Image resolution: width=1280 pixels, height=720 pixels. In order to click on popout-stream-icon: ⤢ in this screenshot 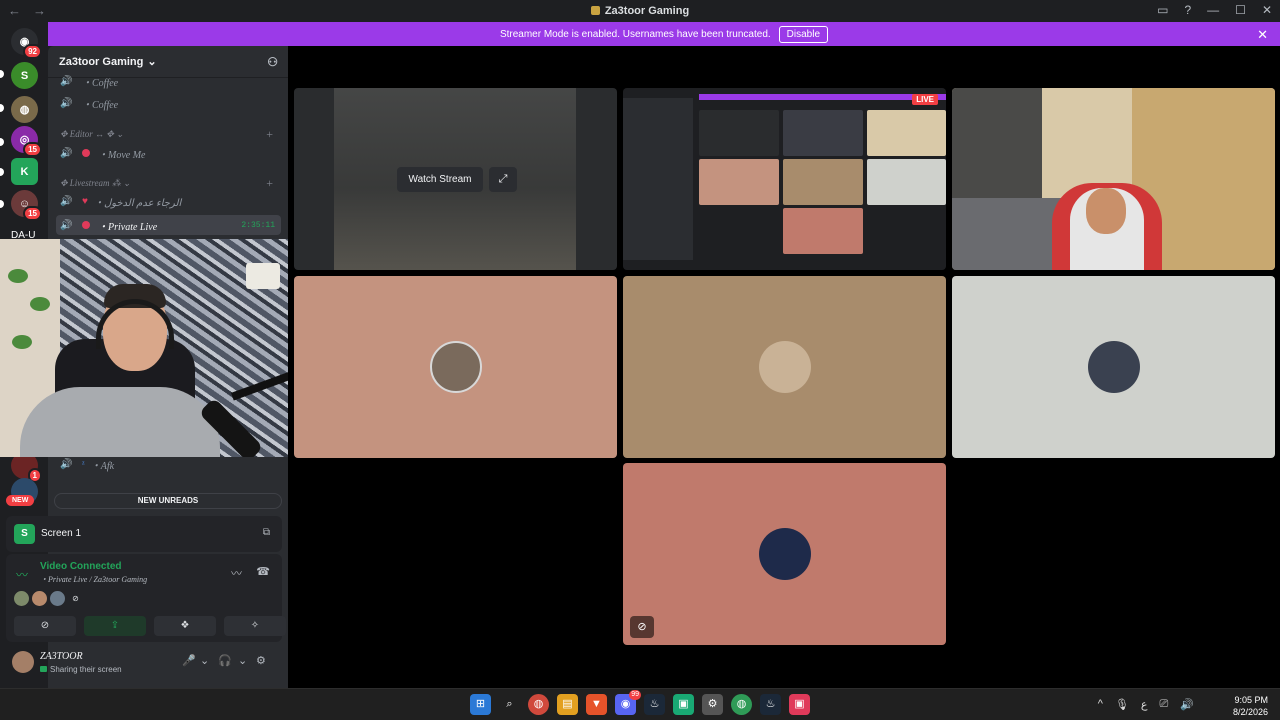, I will do `click(503, 179)`.